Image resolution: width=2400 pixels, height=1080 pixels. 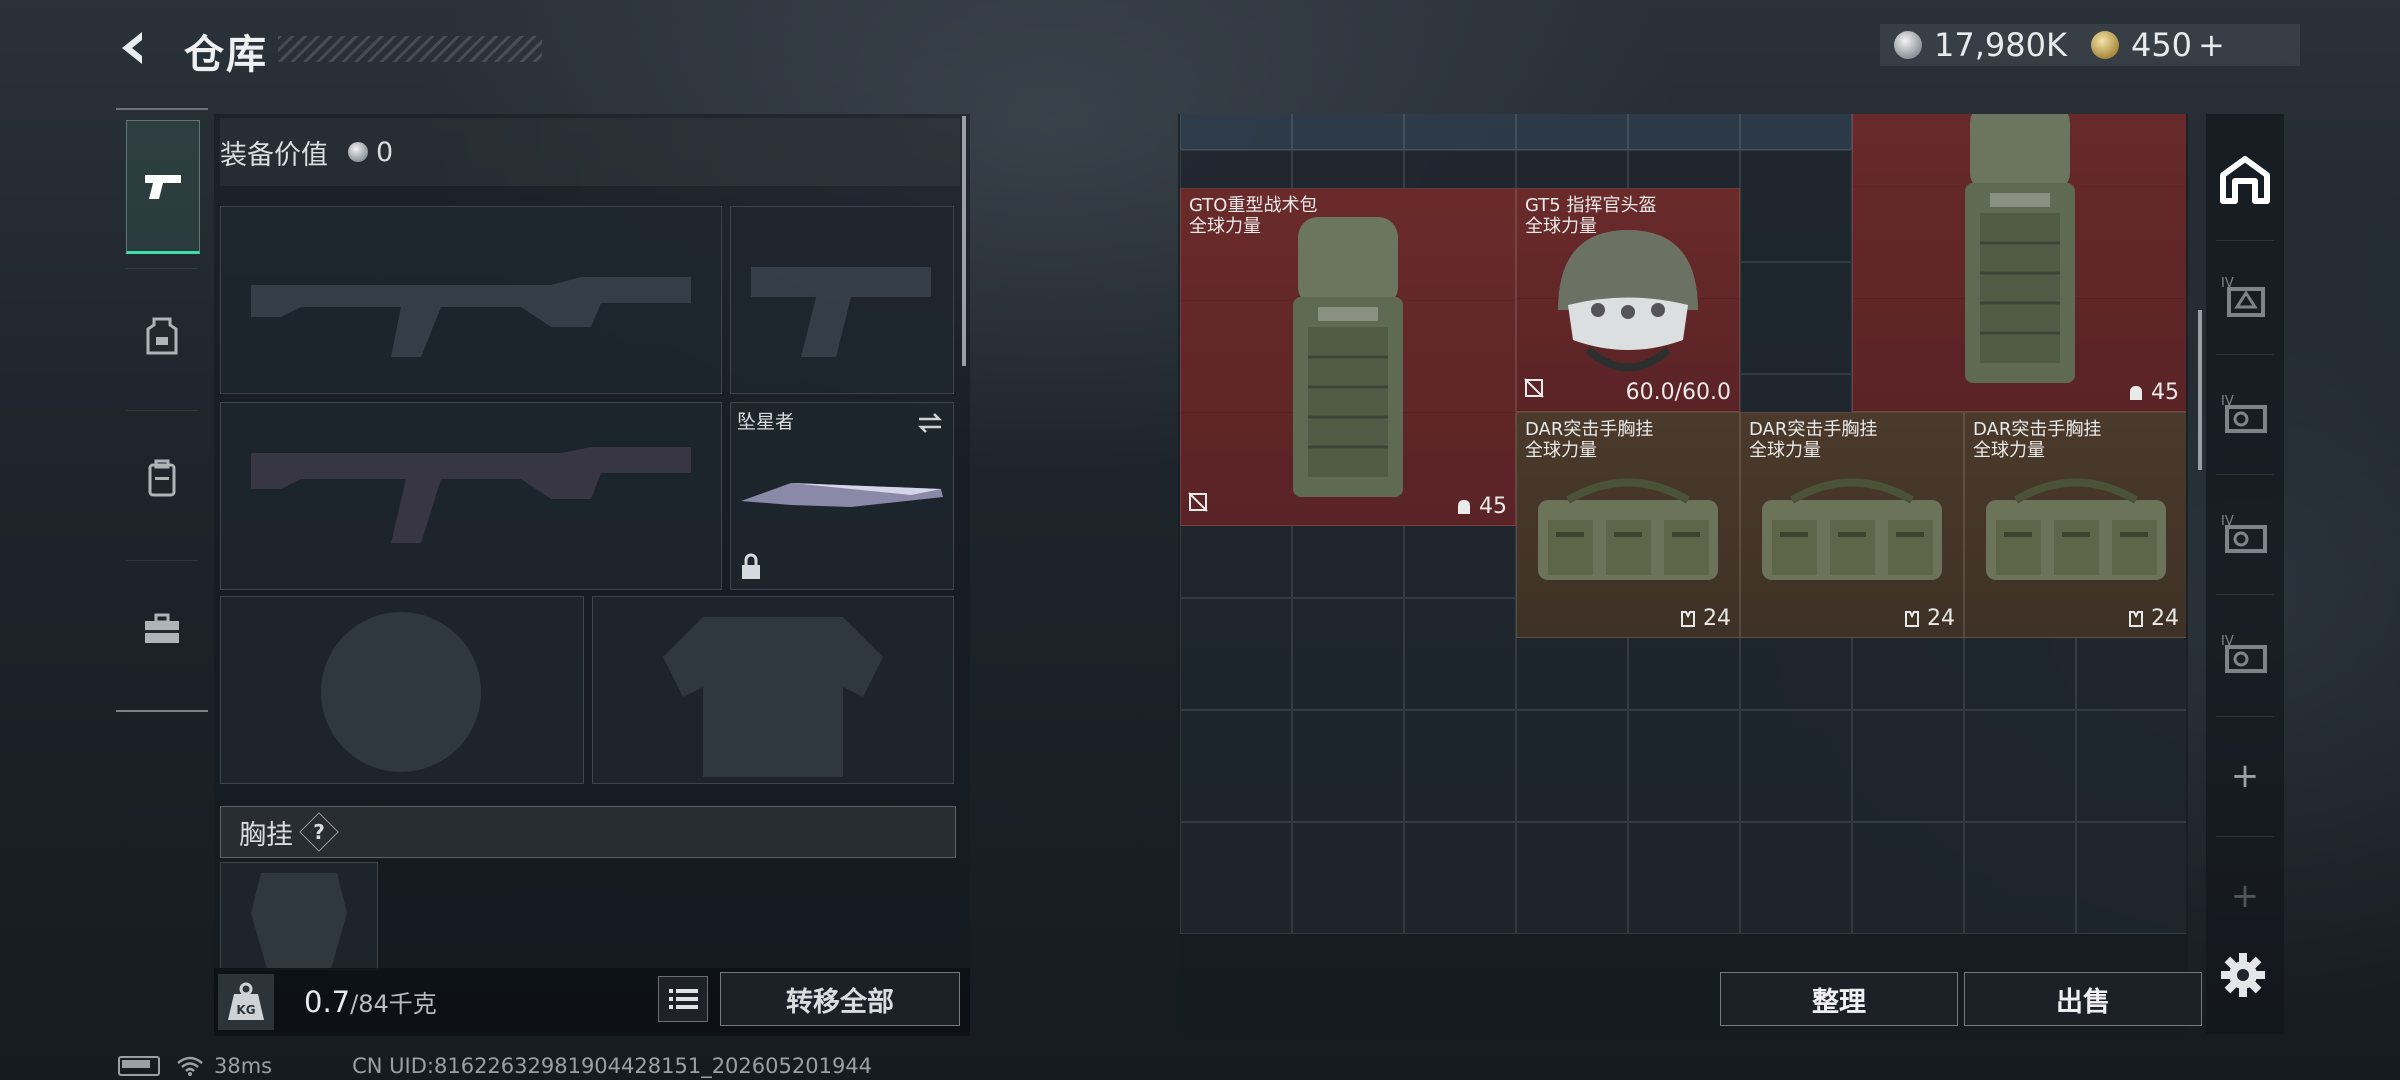 I want to click on lock-icon, so click(x=751, y=566).